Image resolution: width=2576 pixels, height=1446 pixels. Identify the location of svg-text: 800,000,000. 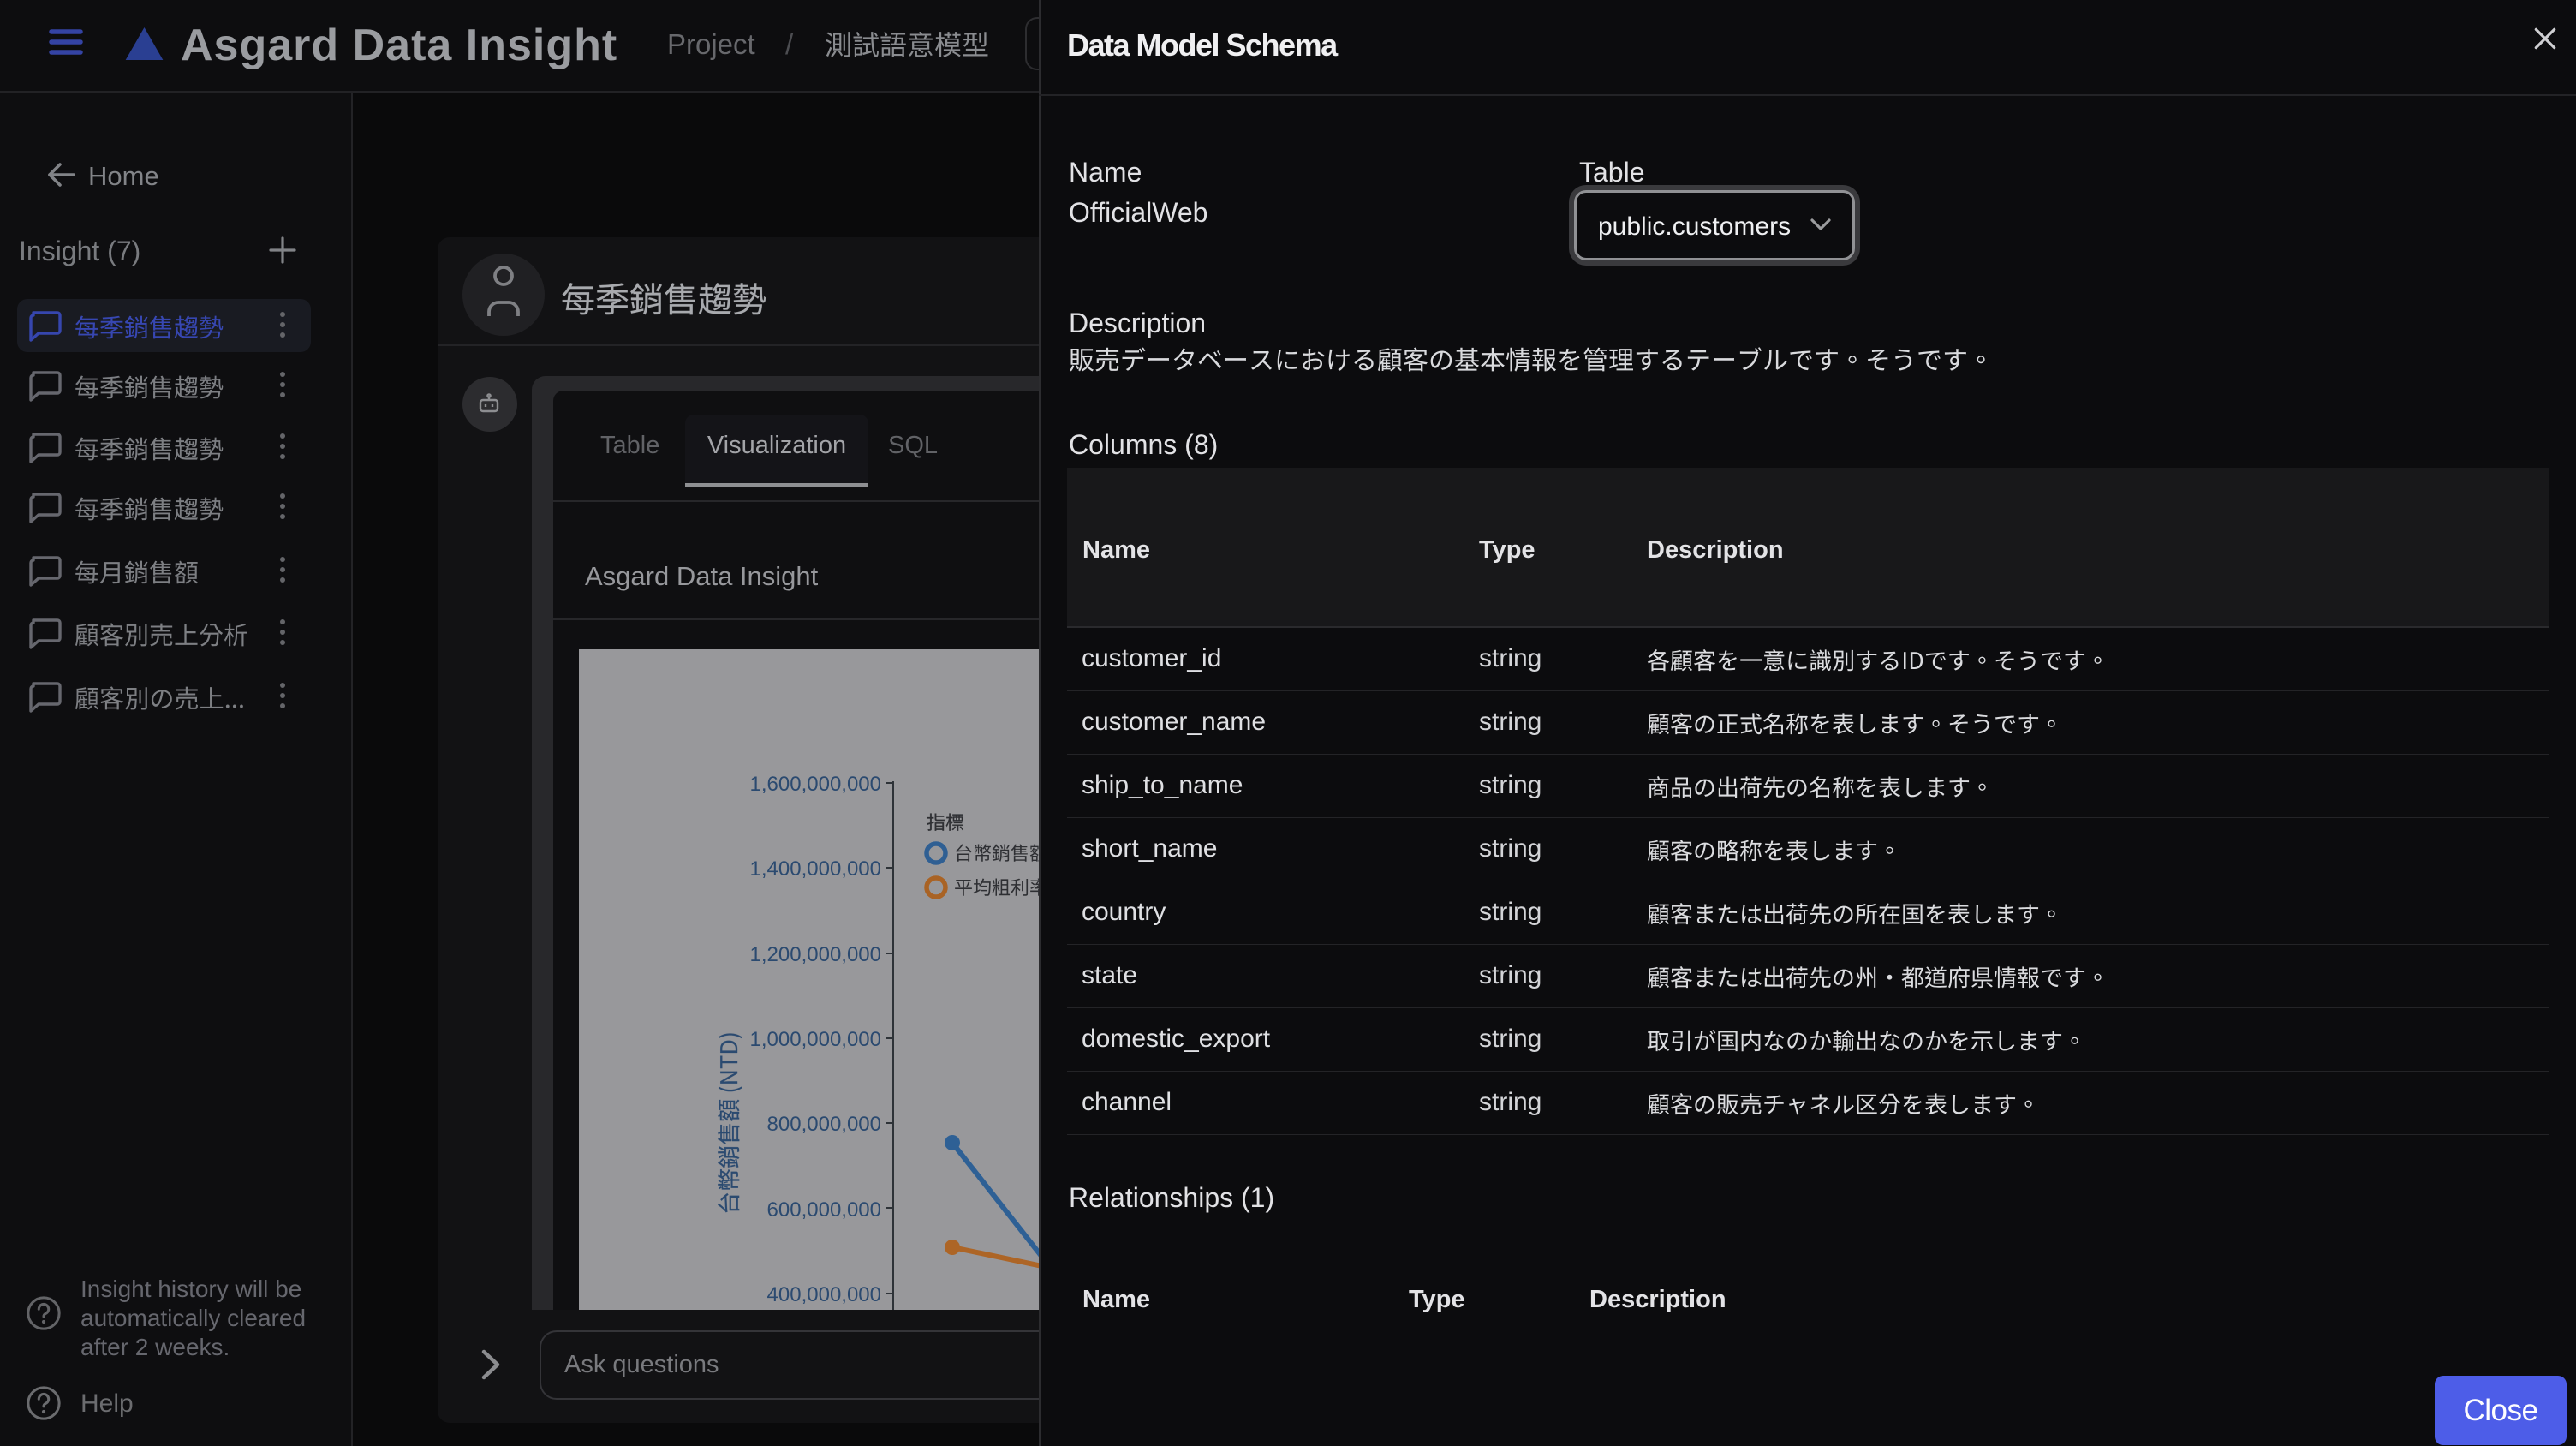
(824, 1125).